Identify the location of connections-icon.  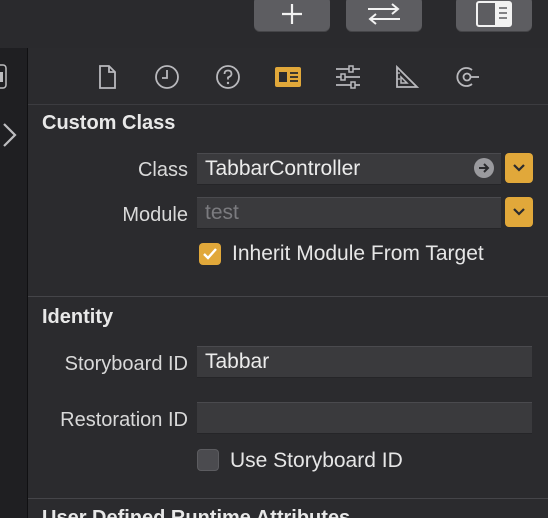
(467, 77).